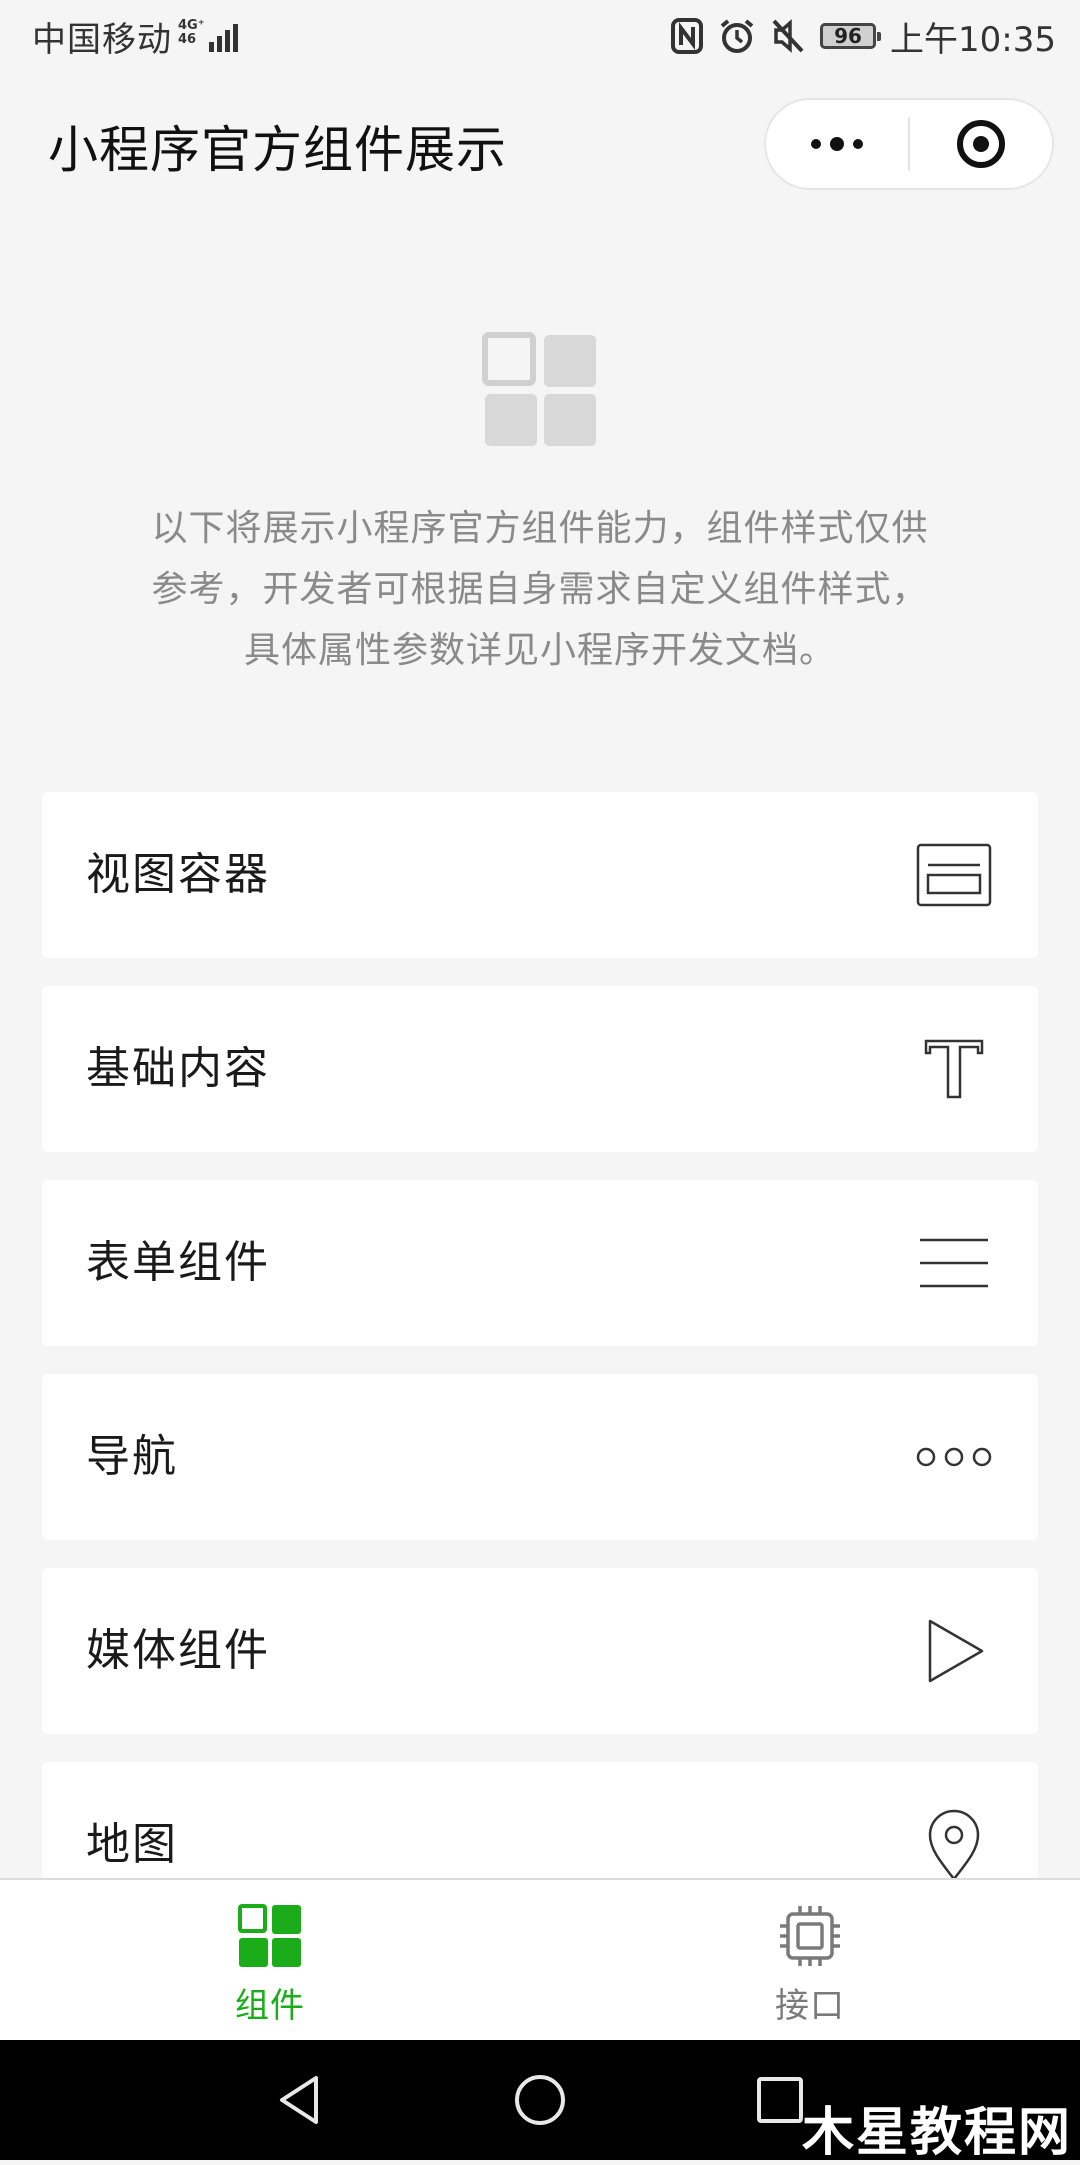 The width and height of the screenshot is (1080, 2165). What do you see at coordinates (540, 528) in the screenshot?
I see `intro-line: 以下将展示小程序官方组件能力，组件样式仅供` at bounding box center [540, 528].